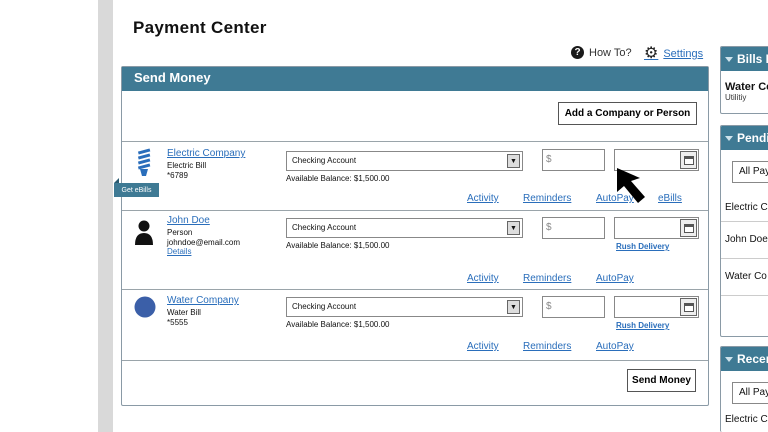 This screenshot has height=432, width=768. I want to click on send-money-header: Send Money, so click(415, 79).